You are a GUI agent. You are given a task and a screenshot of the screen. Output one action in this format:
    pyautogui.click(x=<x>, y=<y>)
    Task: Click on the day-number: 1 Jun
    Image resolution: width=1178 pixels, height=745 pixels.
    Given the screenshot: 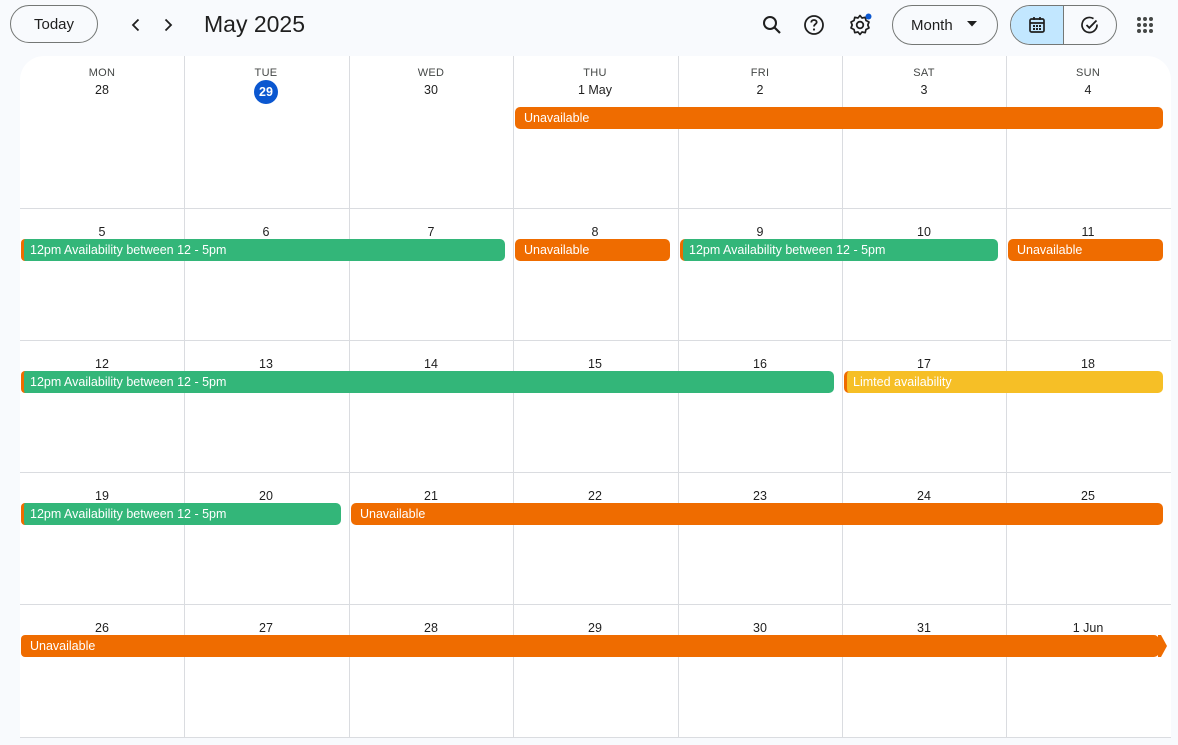 What is the action you would take?
    pyautogui.click(x=1088, y=628)
    